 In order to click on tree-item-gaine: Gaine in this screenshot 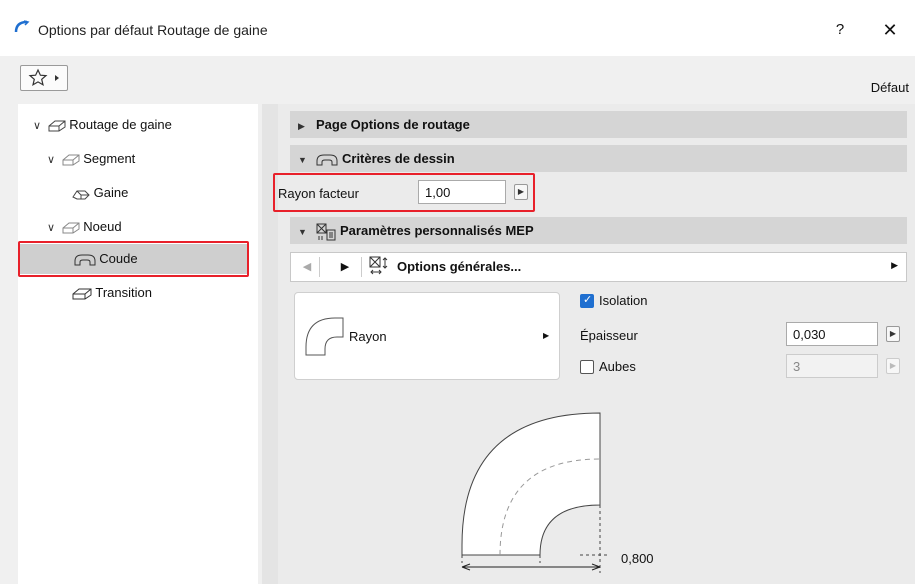, I will do `click(100, 193)`.